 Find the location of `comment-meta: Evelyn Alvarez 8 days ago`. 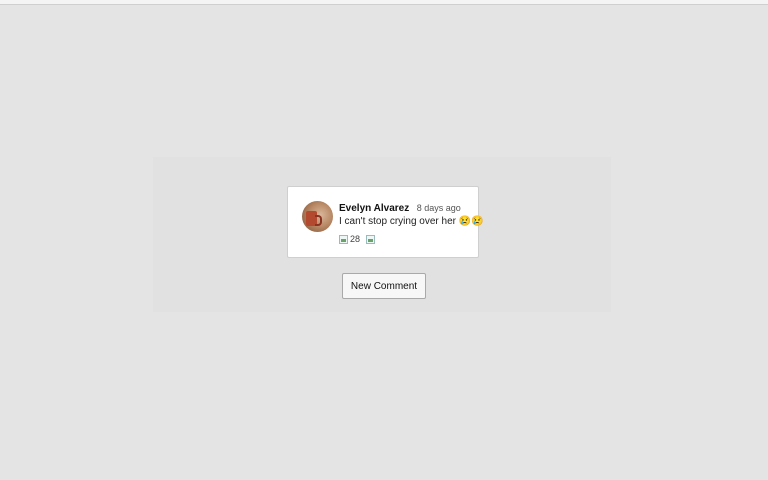

comment-meta: Evelyn Alvarez 8 days ago is located at coordinates (400, 208).